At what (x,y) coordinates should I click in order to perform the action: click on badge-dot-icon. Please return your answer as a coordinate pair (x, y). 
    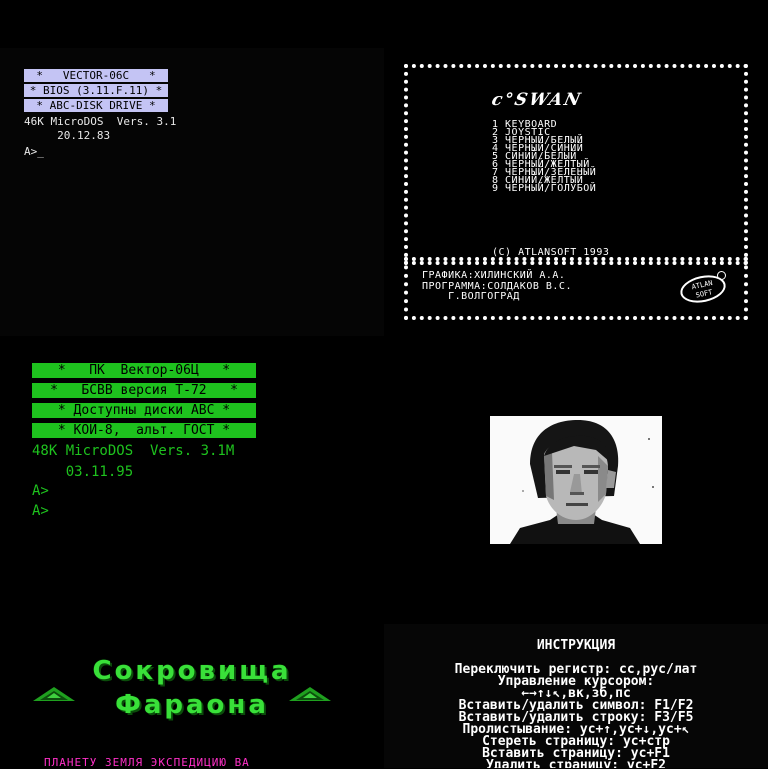
    Looking at the image, I should click on (721, 275).